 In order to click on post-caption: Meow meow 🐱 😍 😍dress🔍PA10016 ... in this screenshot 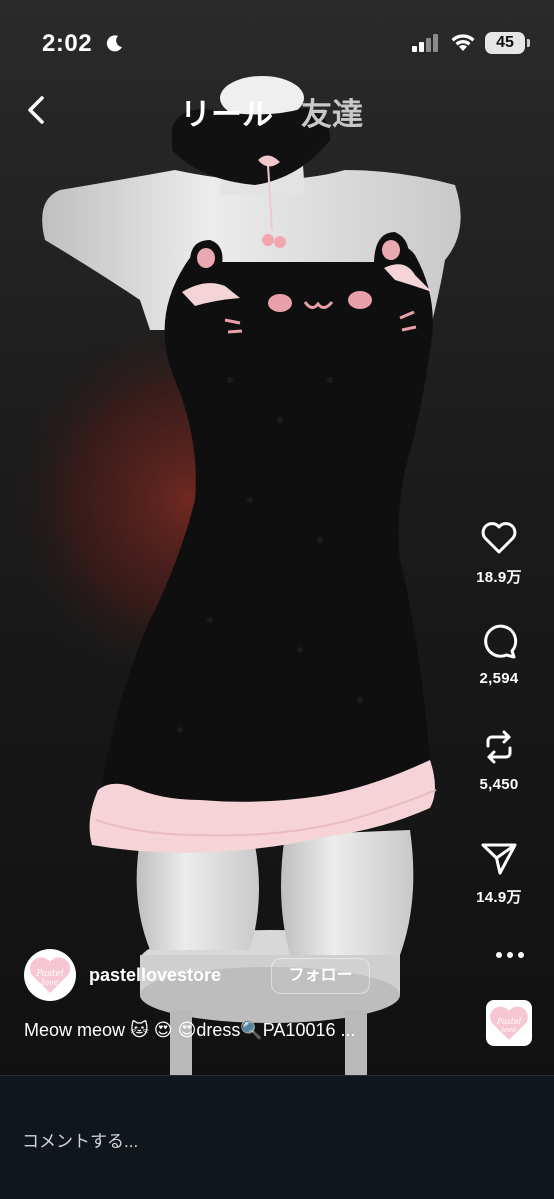, I will do `click(190, 1030)`.